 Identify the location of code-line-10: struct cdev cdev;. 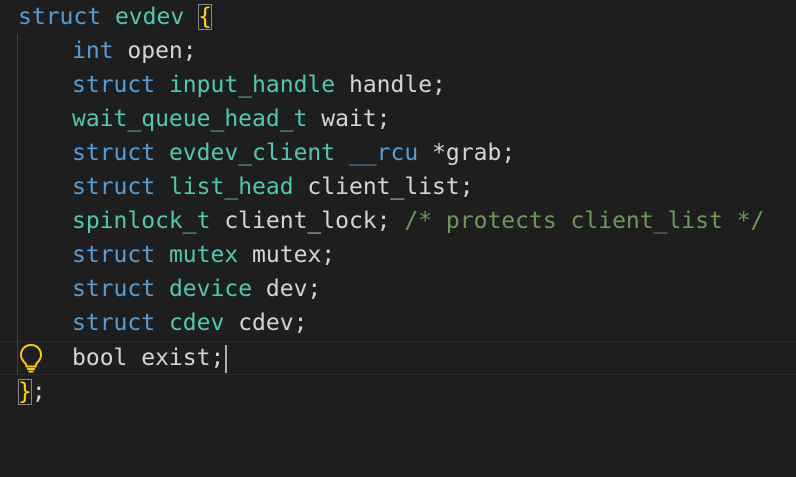
(398, 323).